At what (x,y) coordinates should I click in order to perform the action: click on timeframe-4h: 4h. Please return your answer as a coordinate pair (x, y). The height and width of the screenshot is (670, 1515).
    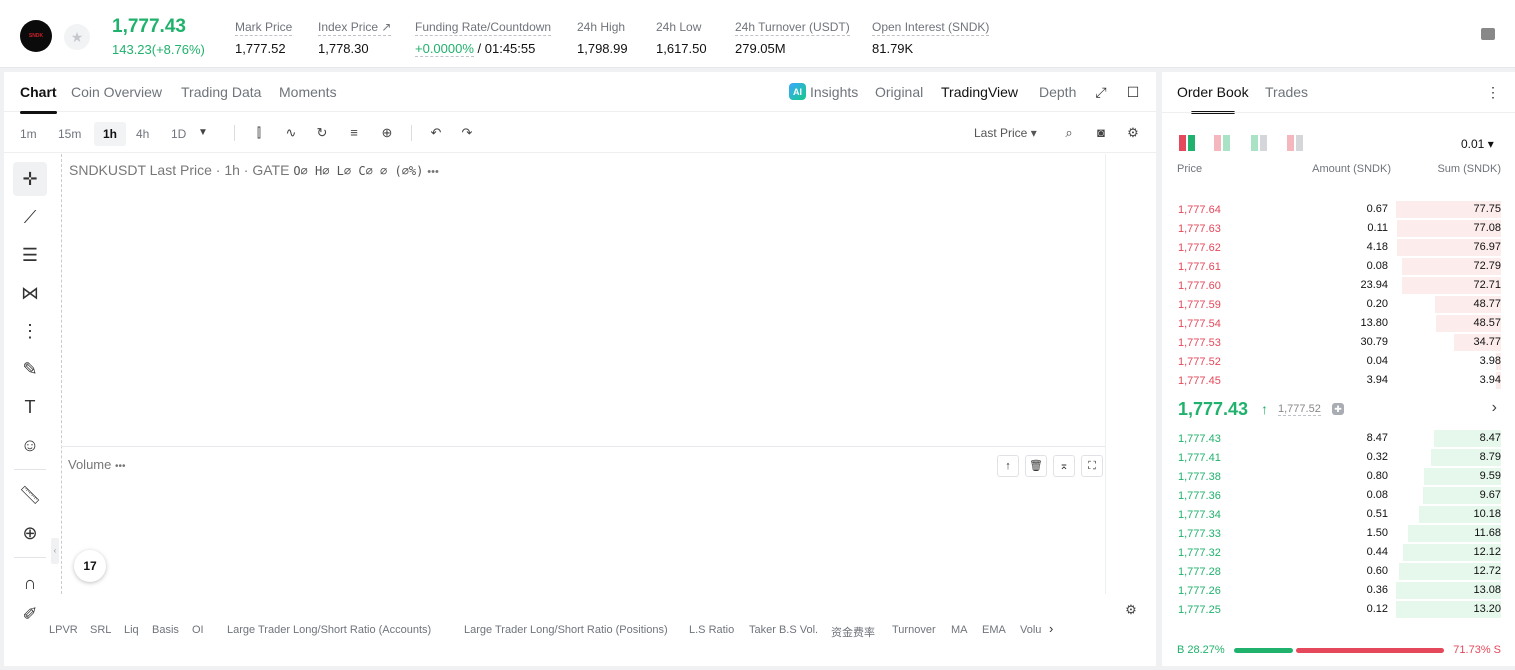
    Looking at the image, I should click on (142, 134).